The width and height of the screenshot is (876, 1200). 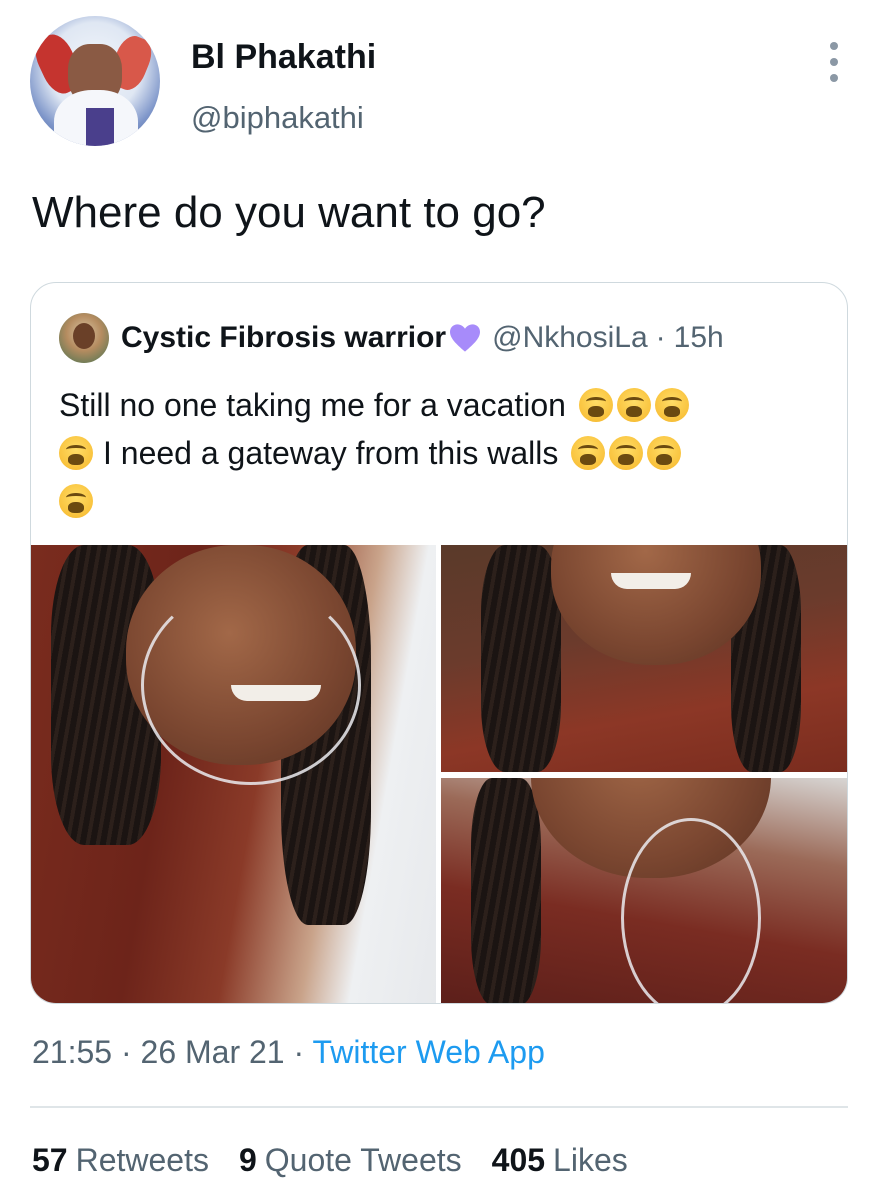 What do you see at coordinates (428, 1052) in the screenshot?
I see `tweet-source-link: Twitter Web App` at bounding box center [428, 1052].